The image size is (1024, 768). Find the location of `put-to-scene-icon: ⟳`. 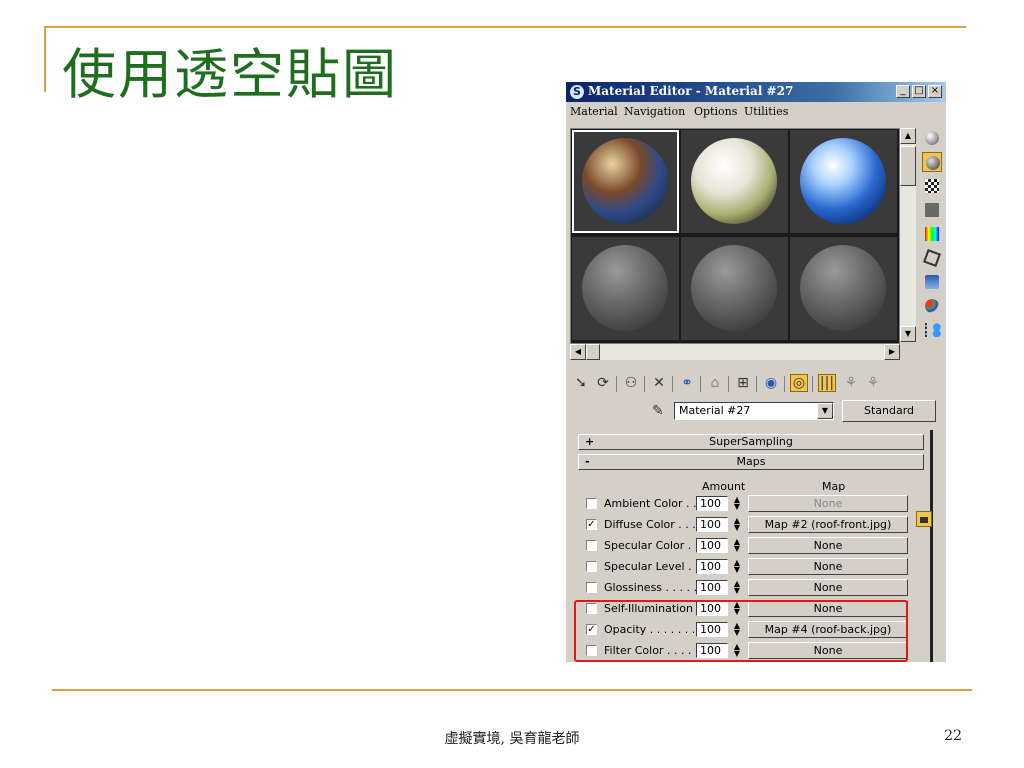

put-to-scene-icon: ⟳ is located at coordinates (603, 383).